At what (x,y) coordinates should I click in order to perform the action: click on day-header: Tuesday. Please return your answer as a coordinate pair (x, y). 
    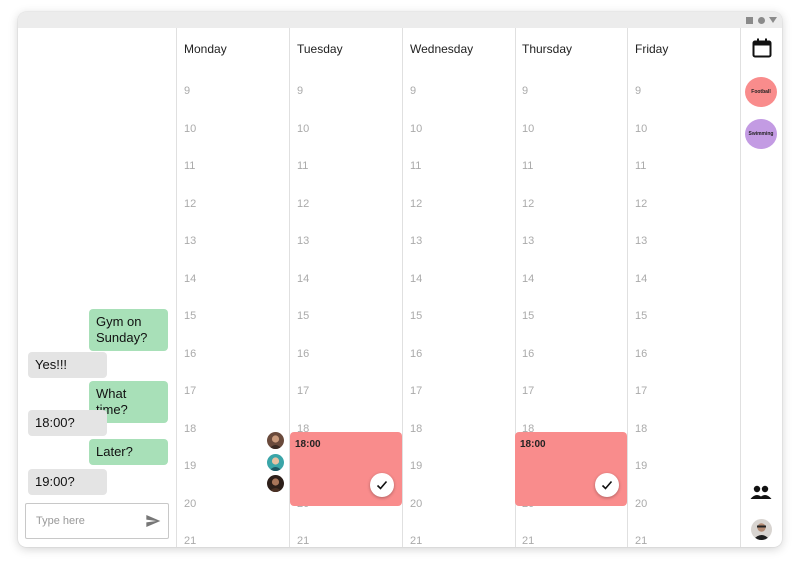
    Looking at the image, I should click on (320, 49).